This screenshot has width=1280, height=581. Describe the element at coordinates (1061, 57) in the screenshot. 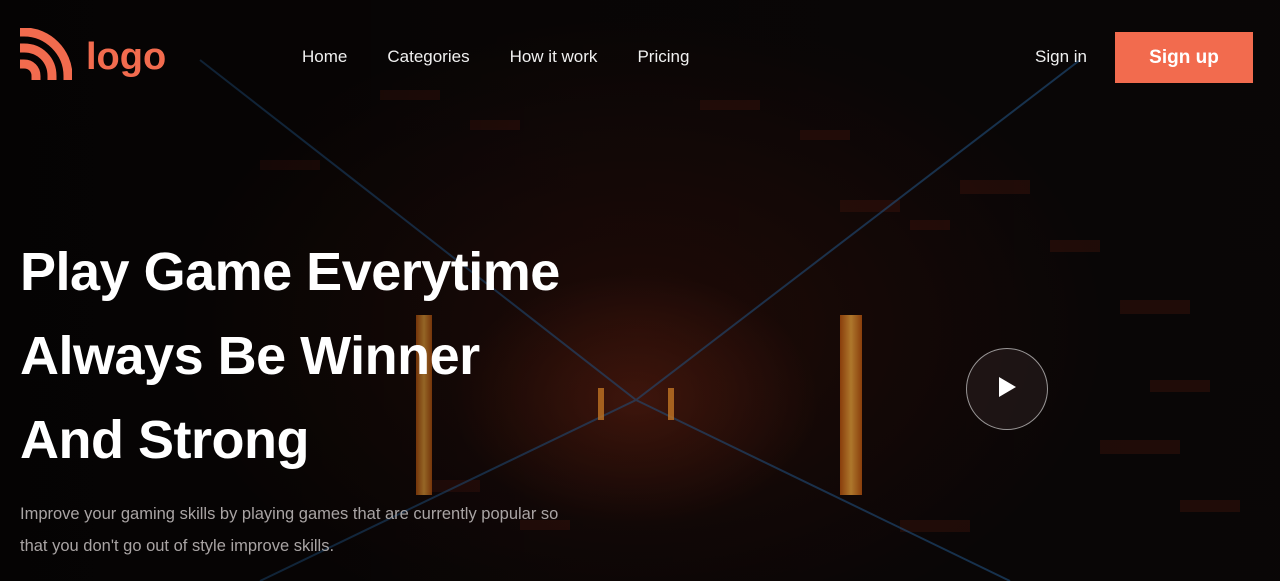

I see `sign-in-link: Sign in` at that location.